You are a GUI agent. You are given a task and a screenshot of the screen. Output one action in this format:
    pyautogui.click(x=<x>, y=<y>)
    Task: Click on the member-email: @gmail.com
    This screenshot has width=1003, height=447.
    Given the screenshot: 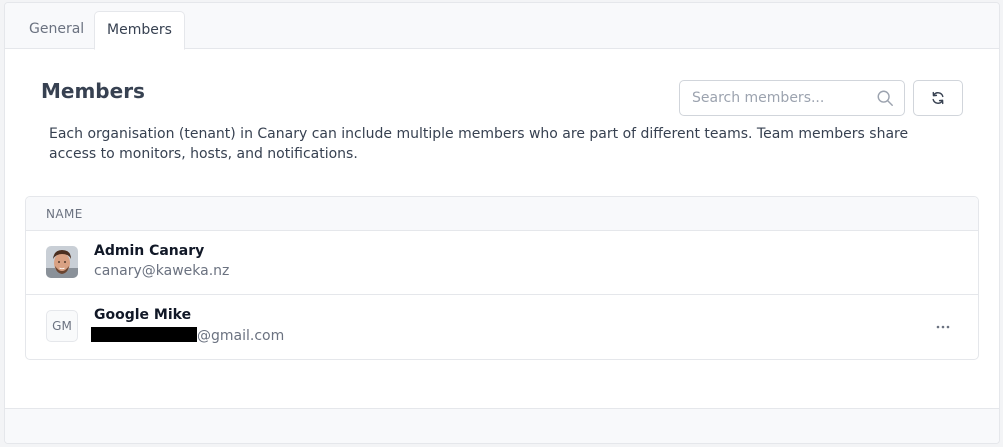 What is the action you would take?
    pyautogui.click(x=188, y=335)
    